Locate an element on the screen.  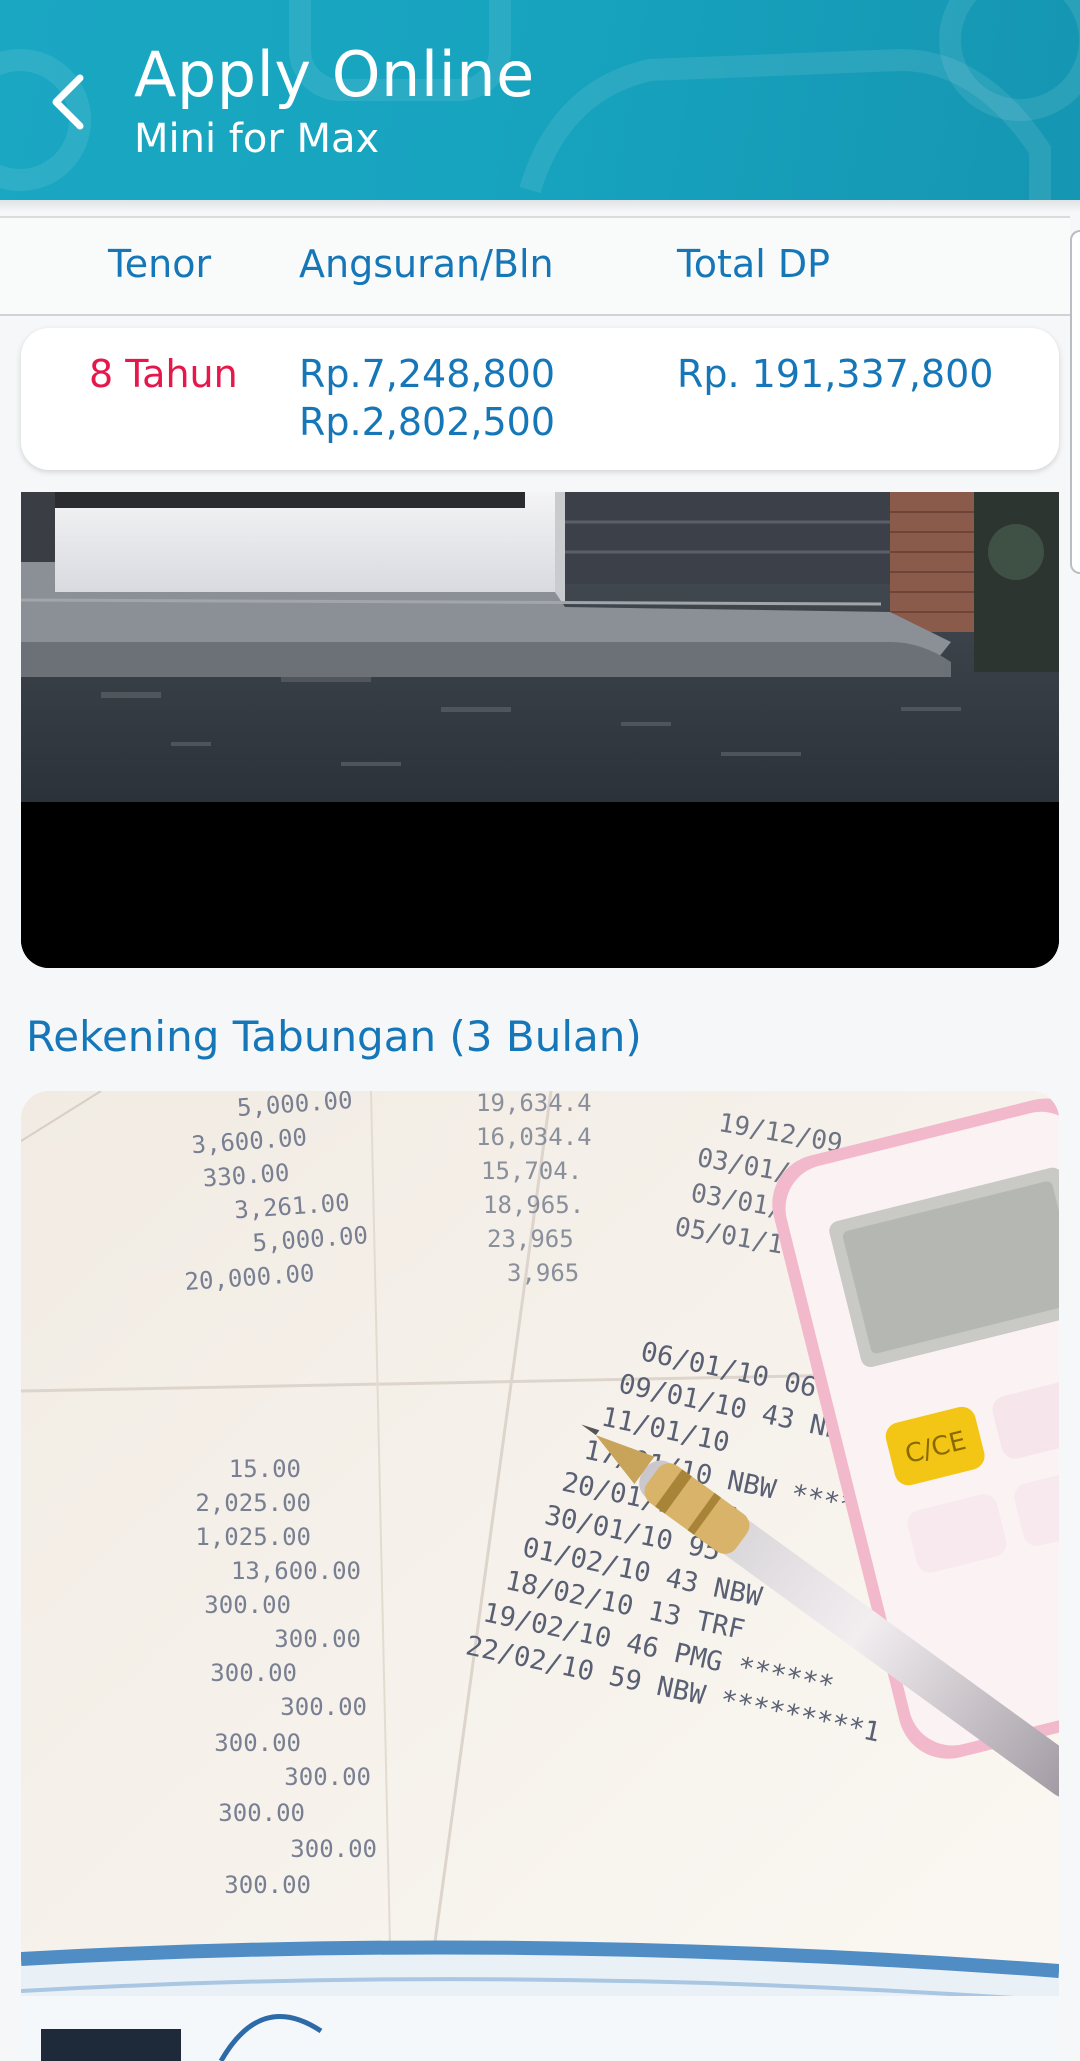
back-button is located at coordinates (68, 102).